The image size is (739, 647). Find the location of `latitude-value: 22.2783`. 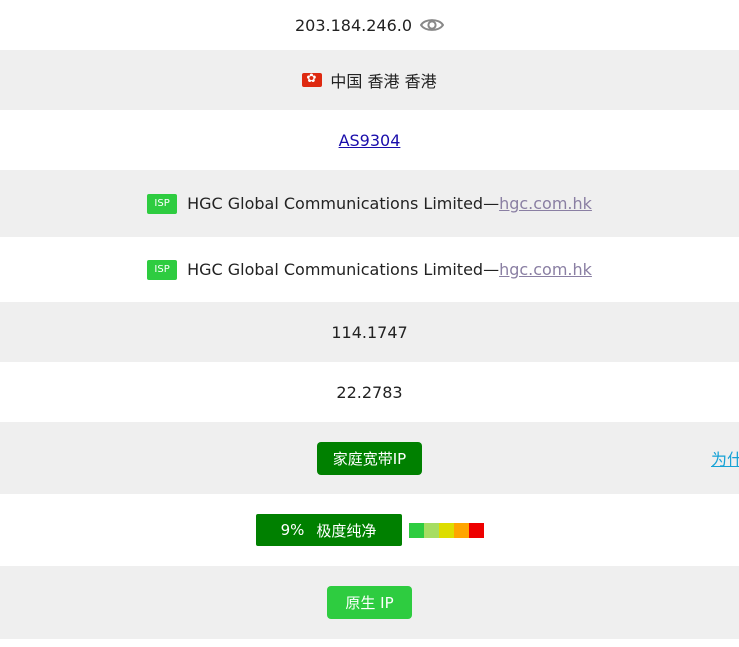

latitude-value: 22.2783 is located at coordinates (369, 392).